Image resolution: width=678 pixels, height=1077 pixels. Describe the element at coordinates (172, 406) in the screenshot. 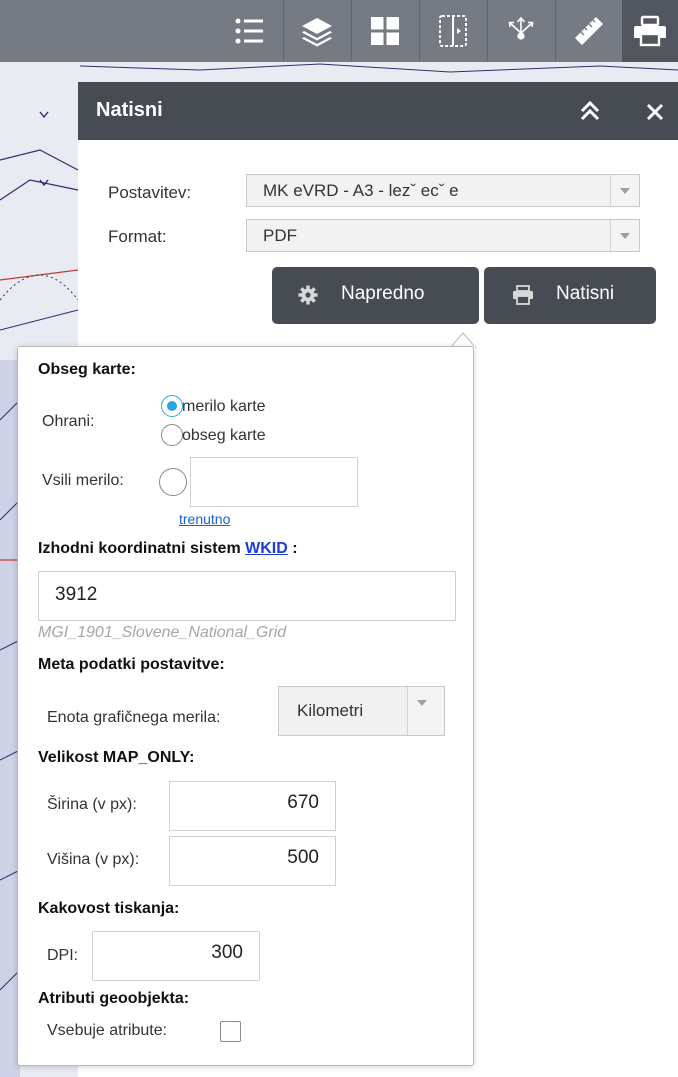

I see `radio-keep-scale` at that location.